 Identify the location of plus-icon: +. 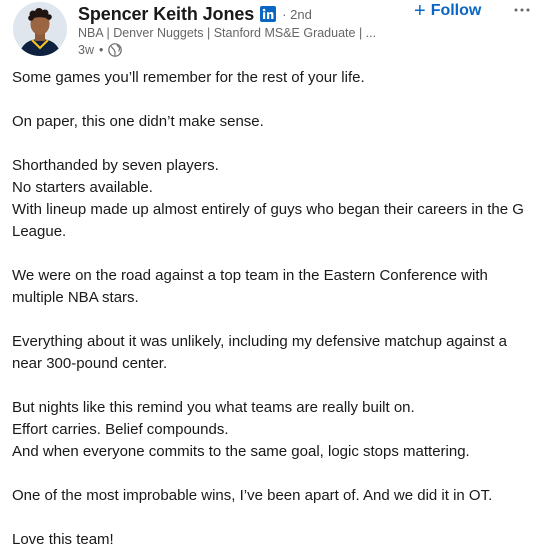
(420, 11).